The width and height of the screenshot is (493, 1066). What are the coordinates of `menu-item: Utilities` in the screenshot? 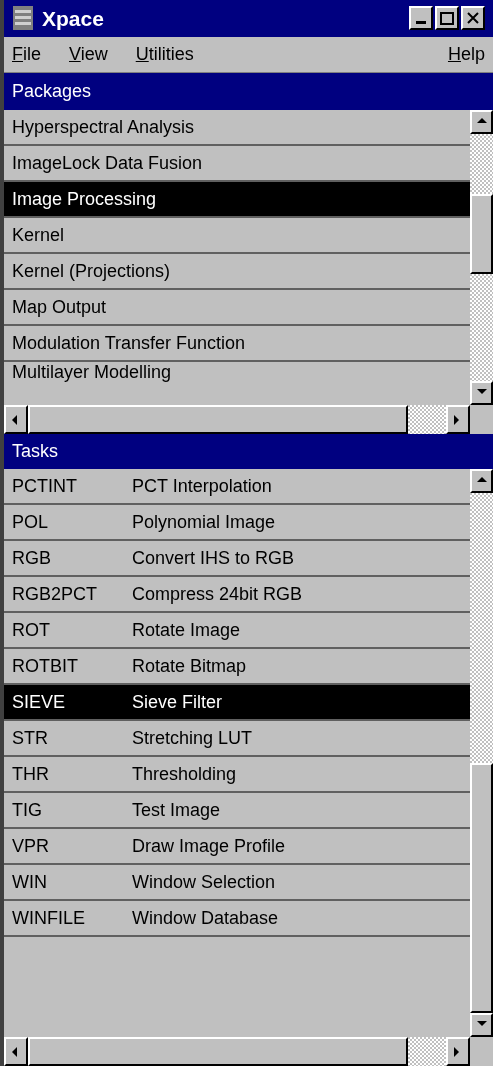 It's located at (164, 54).